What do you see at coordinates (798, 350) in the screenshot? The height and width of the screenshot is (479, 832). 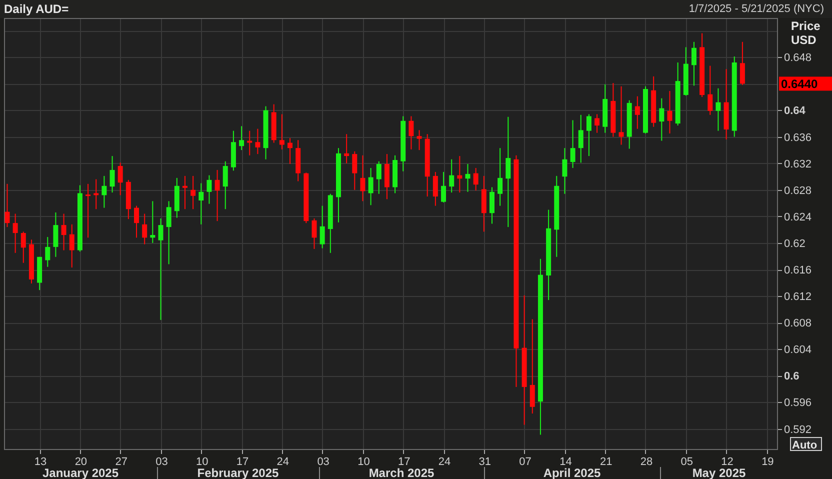 I see `y-axis-label: 0.604` at bounding box center [798, 350].